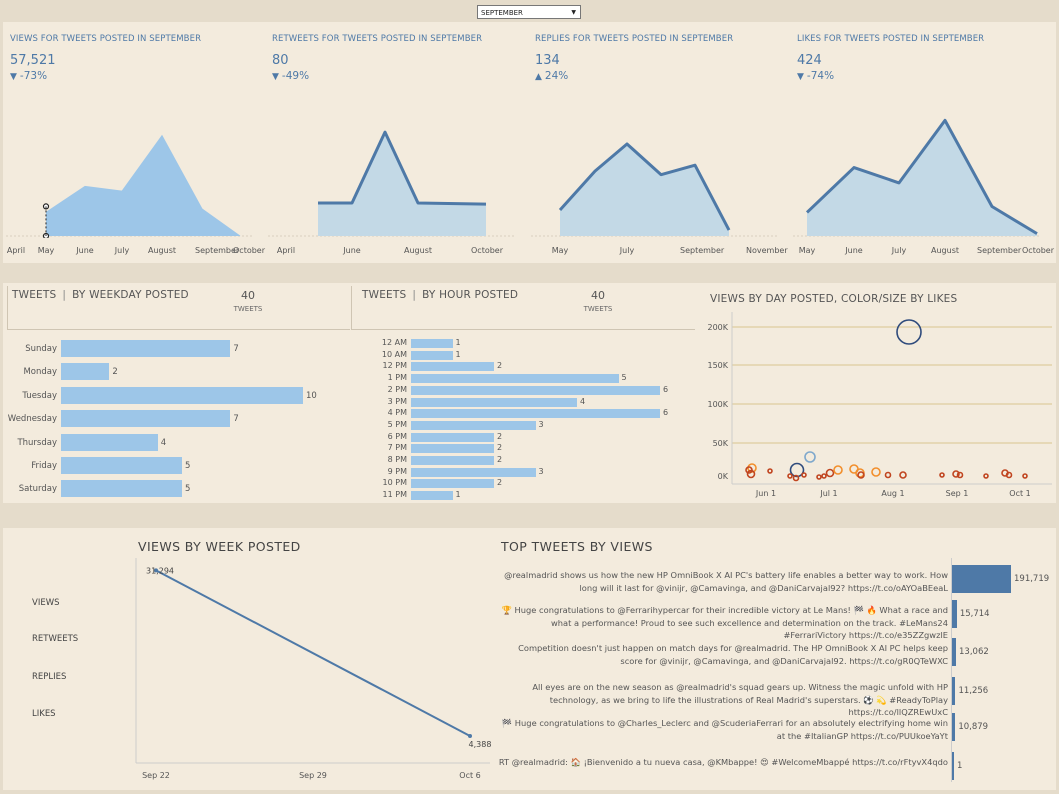  Describe the element at coordinates (973, 727) in the screenshot. I see `tweet-views-value: 10,879` at that location.